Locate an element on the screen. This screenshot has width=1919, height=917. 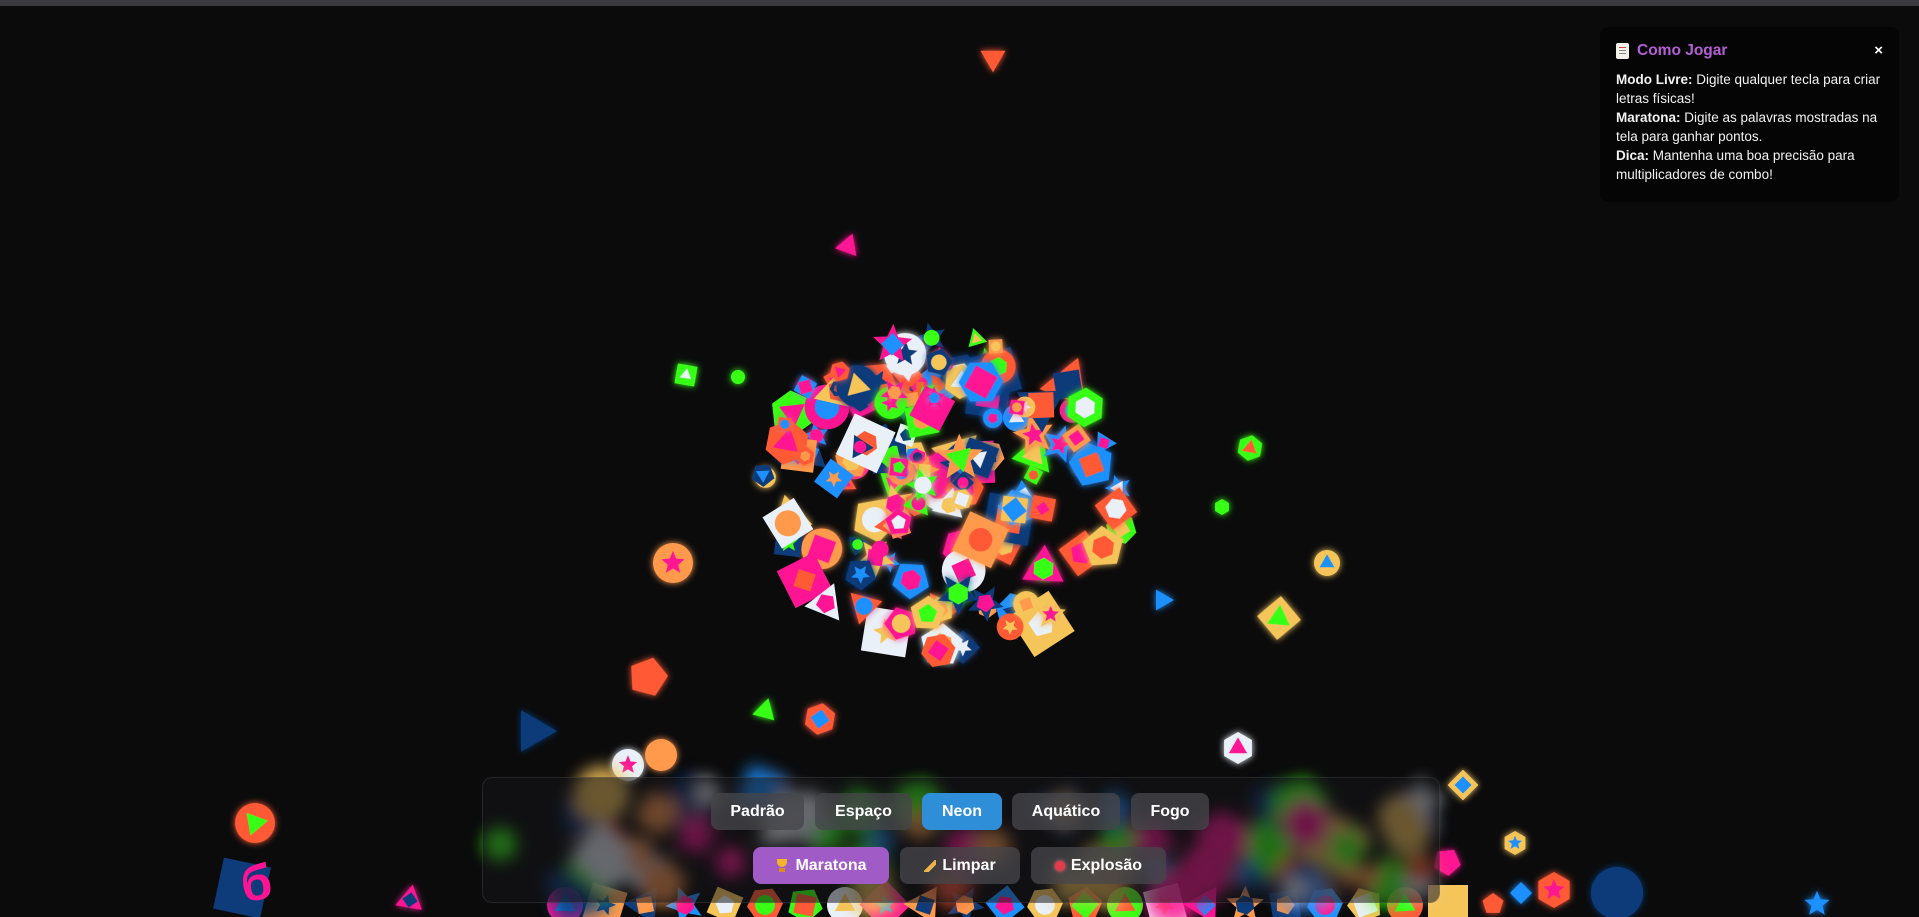
help-label: Dica: is located at coordinates (1633, 155).